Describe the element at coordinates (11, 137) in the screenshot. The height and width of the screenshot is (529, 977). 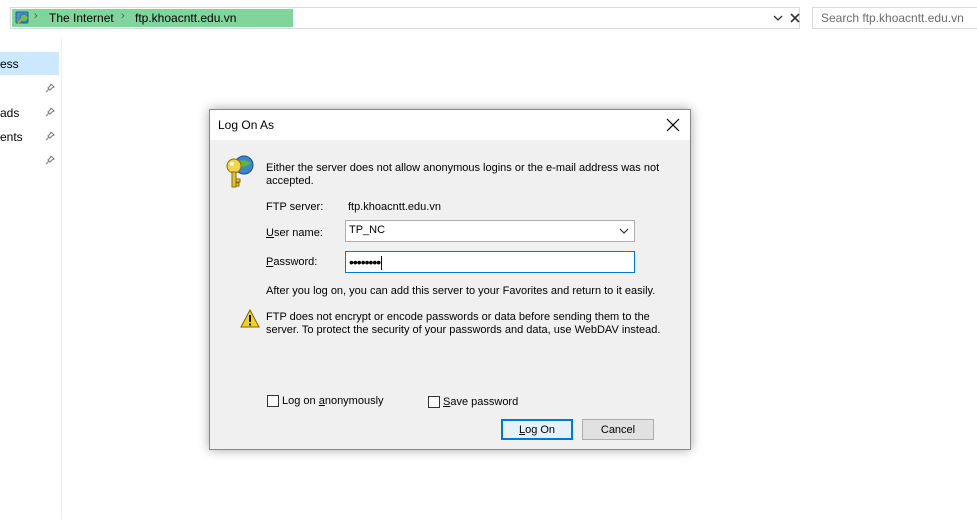
I see `nav-item-label: ents` at that location.